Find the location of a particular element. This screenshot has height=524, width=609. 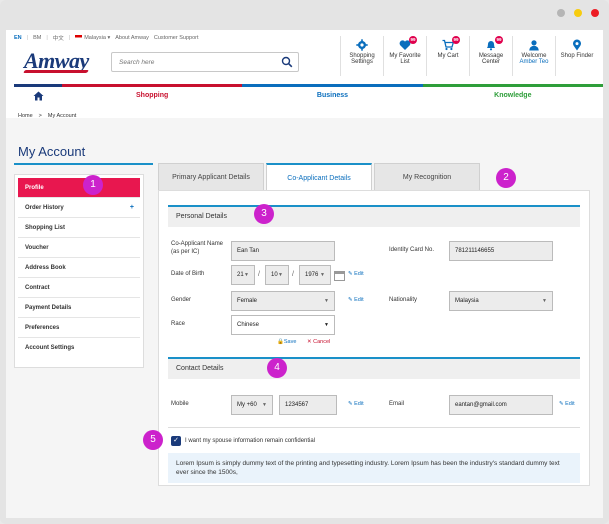

home-nav-button is located at coordinates (38, 94).